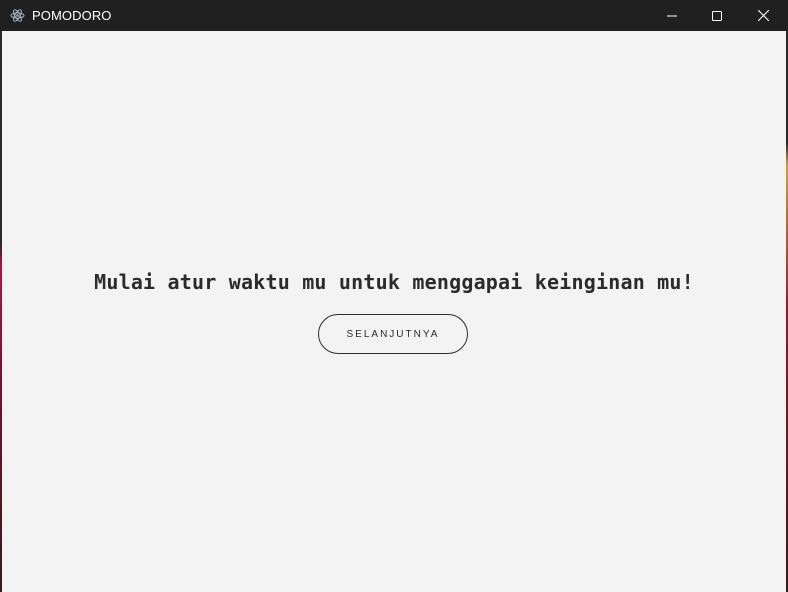 The width and height of the screenshot is (788, 592). I want to click on close-button, so click(763, 15).